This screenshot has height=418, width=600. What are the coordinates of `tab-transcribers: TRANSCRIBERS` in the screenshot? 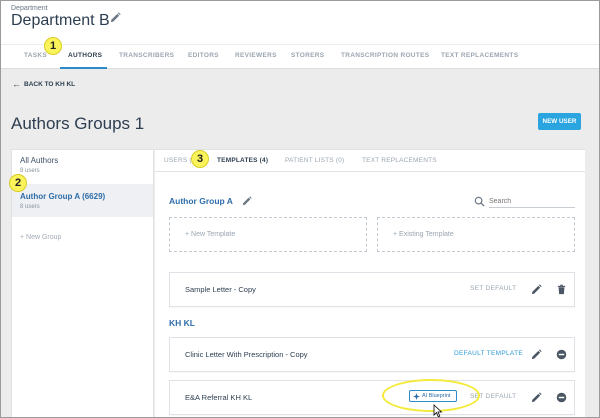 It's located at (146, 55).